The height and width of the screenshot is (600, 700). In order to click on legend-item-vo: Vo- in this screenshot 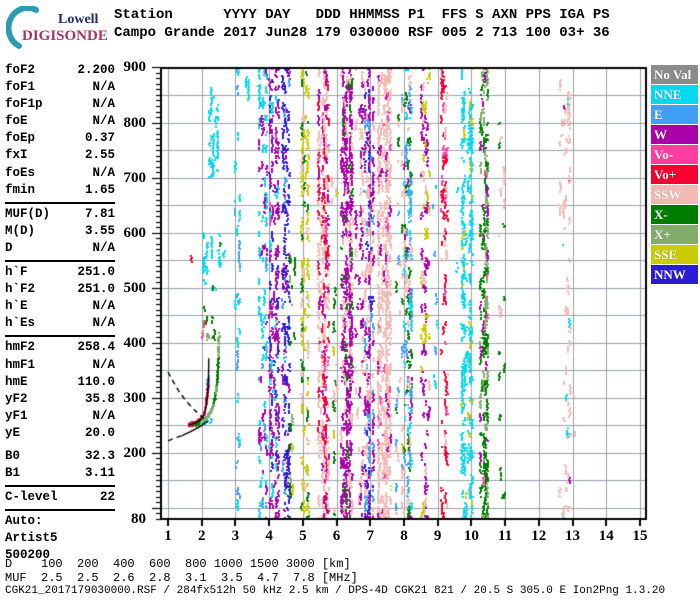, I will do `click(674, 154)`.